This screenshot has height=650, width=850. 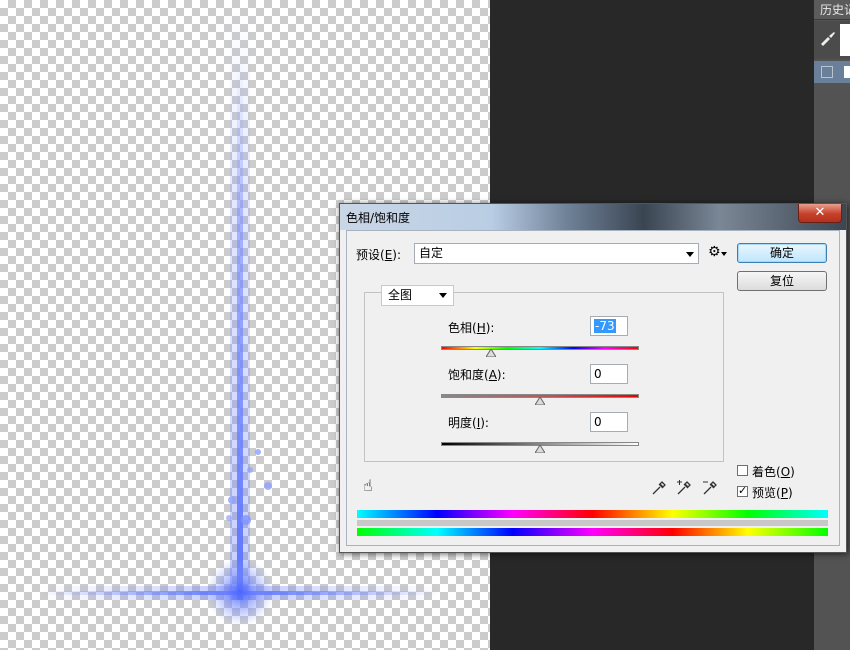 What do you see at coordinates (845, 40) in the screenshot?
I see `snapshot-thumbnail` at bounding box center [845, 40].